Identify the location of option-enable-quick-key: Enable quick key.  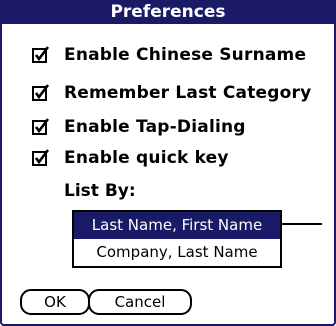
(130, 158).